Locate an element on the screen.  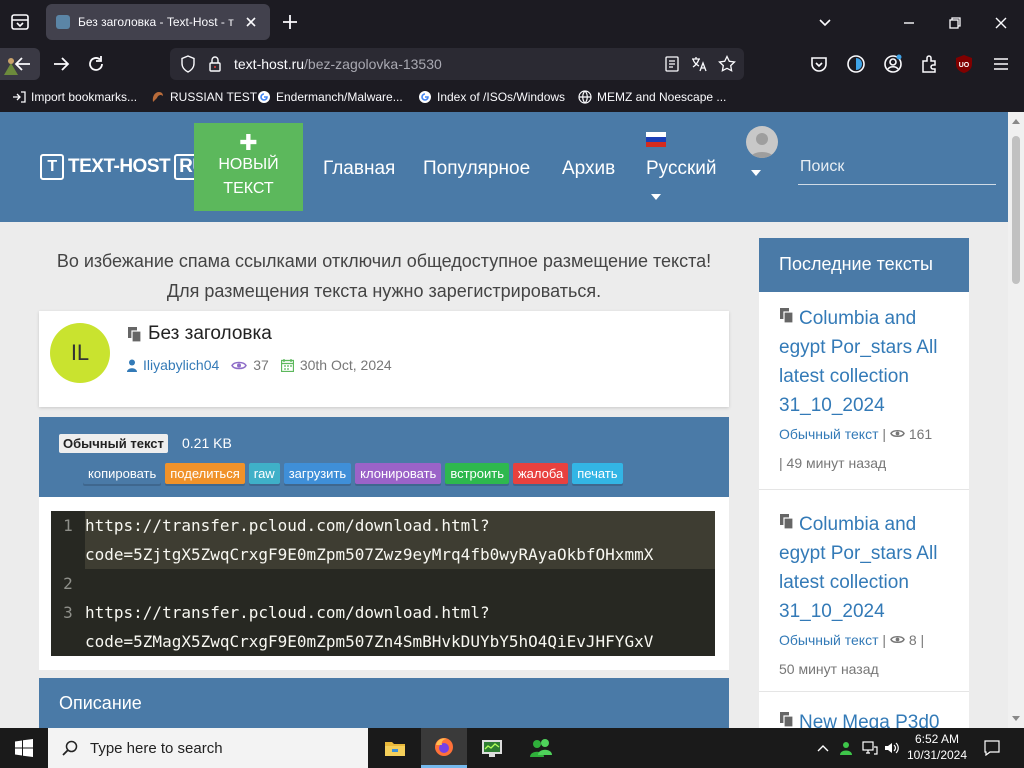
google-icon is located at coordinates (425, 97).